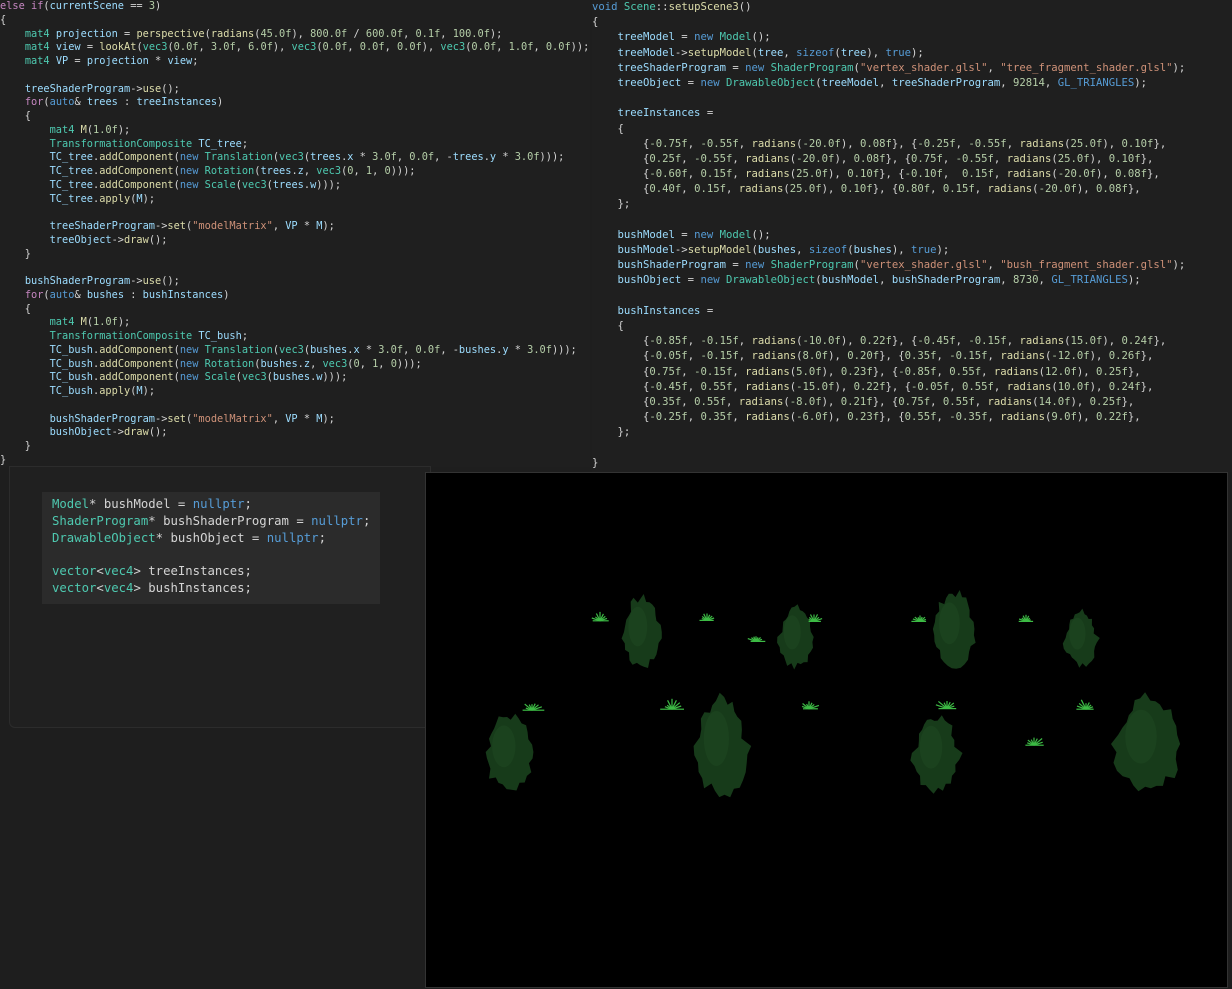  What do you see at coordinates (812, 67) in the screenshot?
I see `code-token: ShaderProgram` at bounding box center [812, 67].